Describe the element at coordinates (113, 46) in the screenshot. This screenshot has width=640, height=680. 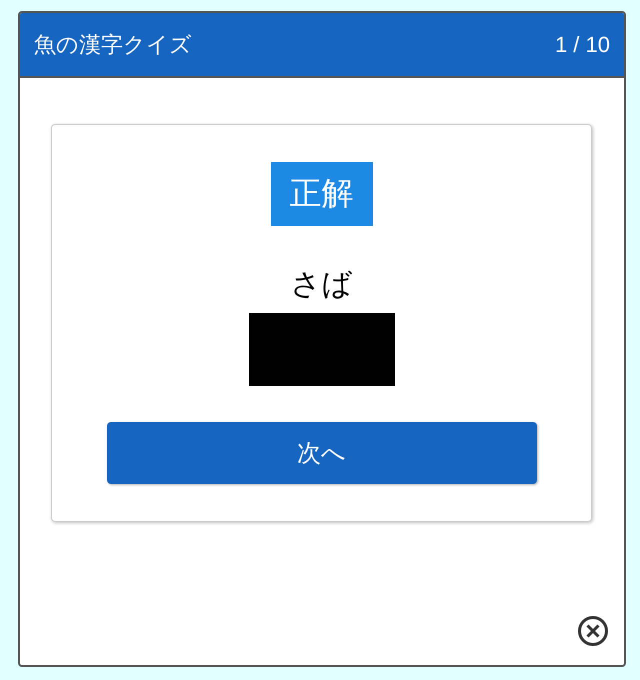
I see `quiz-title: 魚の漢字クイズ` at that location.